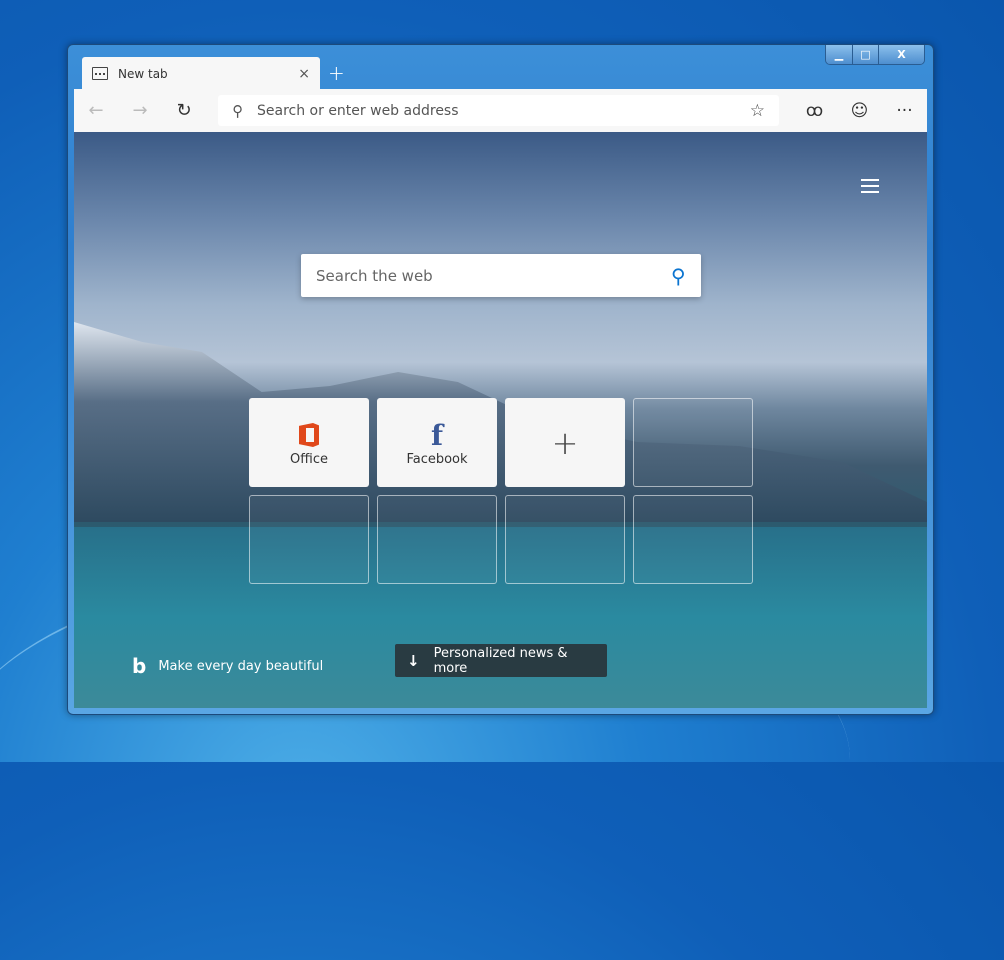 Image resolution: width=1004 pixels, height=960 pixels. I want to click on bing-image-info: b Make every day beautiful, so click(227, 666).